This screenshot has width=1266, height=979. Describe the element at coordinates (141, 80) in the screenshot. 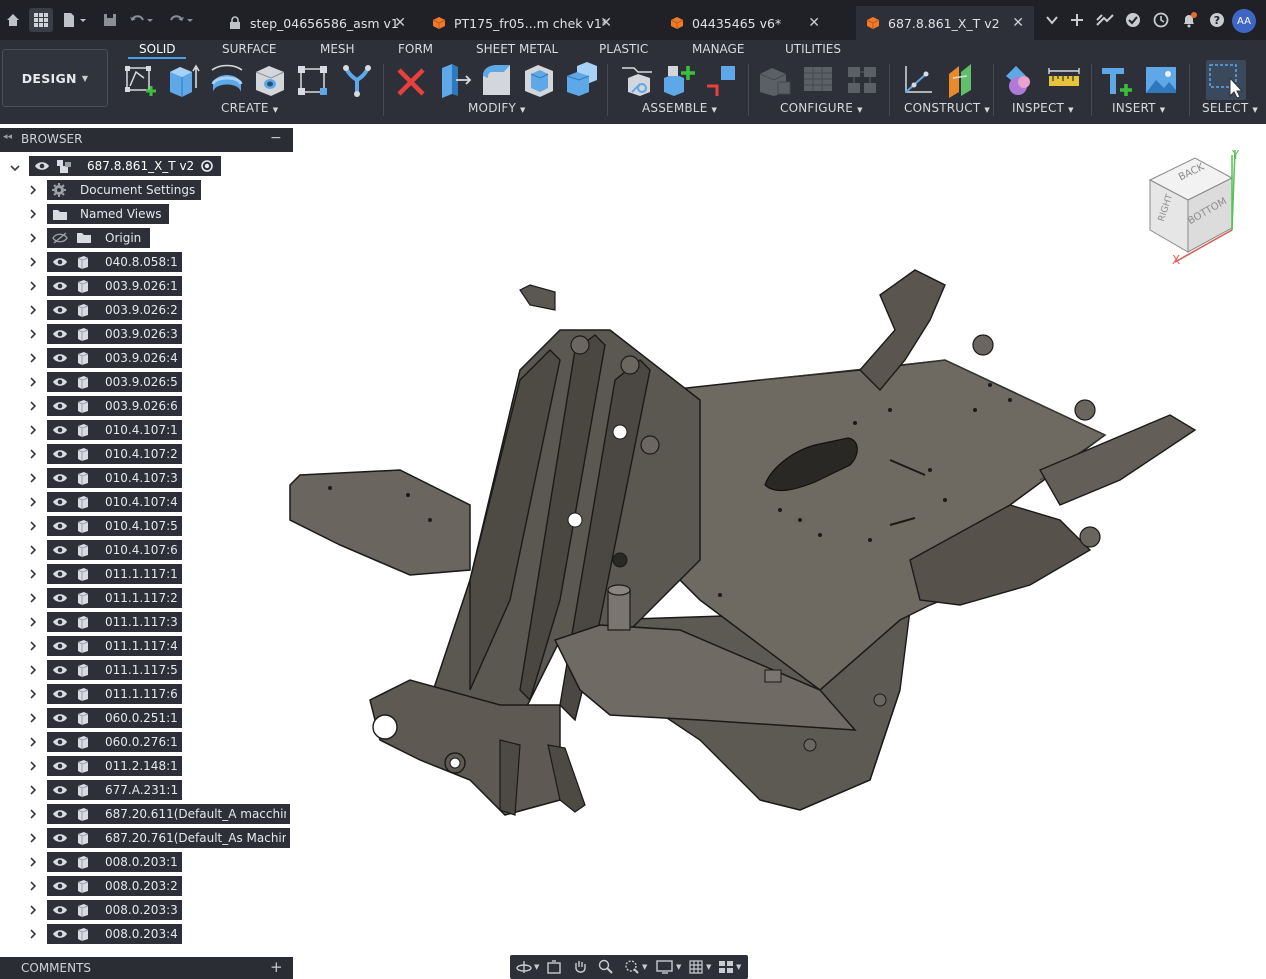

I see `create-sketch-icon` at that location.